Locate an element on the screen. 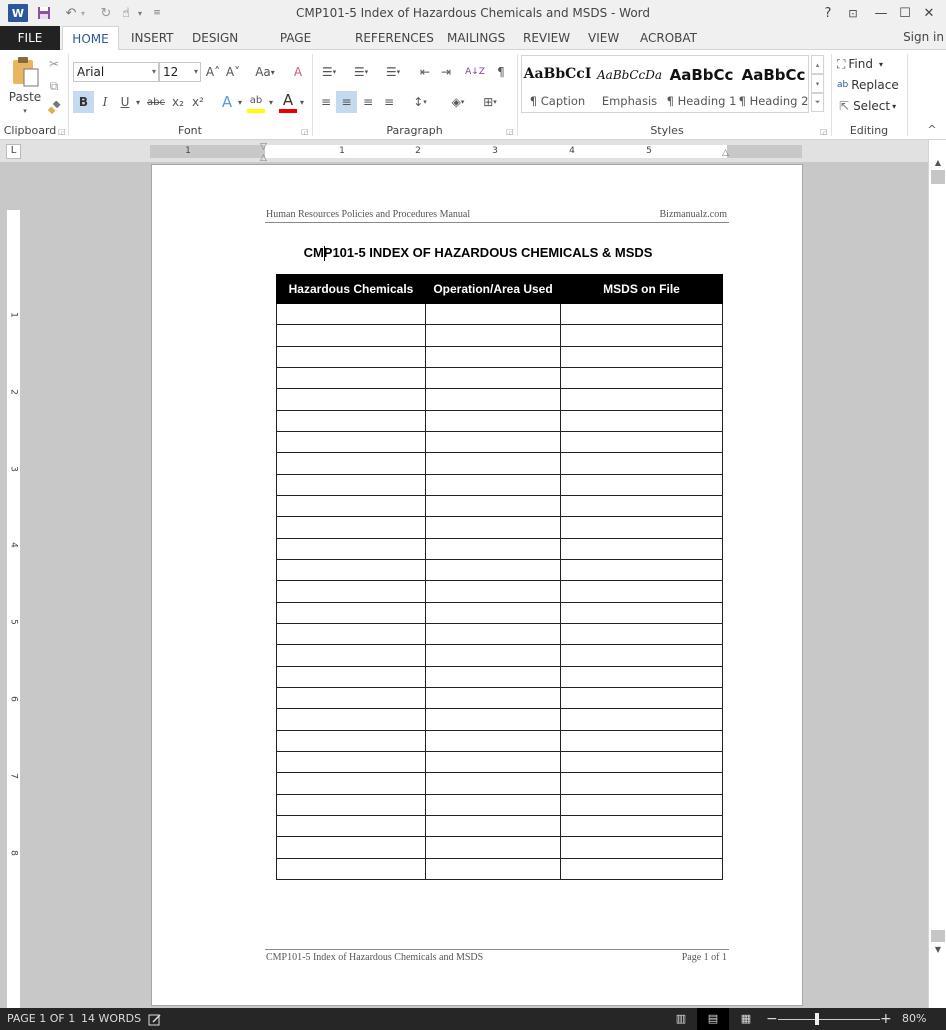 The height and width of the screenshot is (1030, 946). ribbon-display-options-button: ⊡ is located at coordinates (853, 13).